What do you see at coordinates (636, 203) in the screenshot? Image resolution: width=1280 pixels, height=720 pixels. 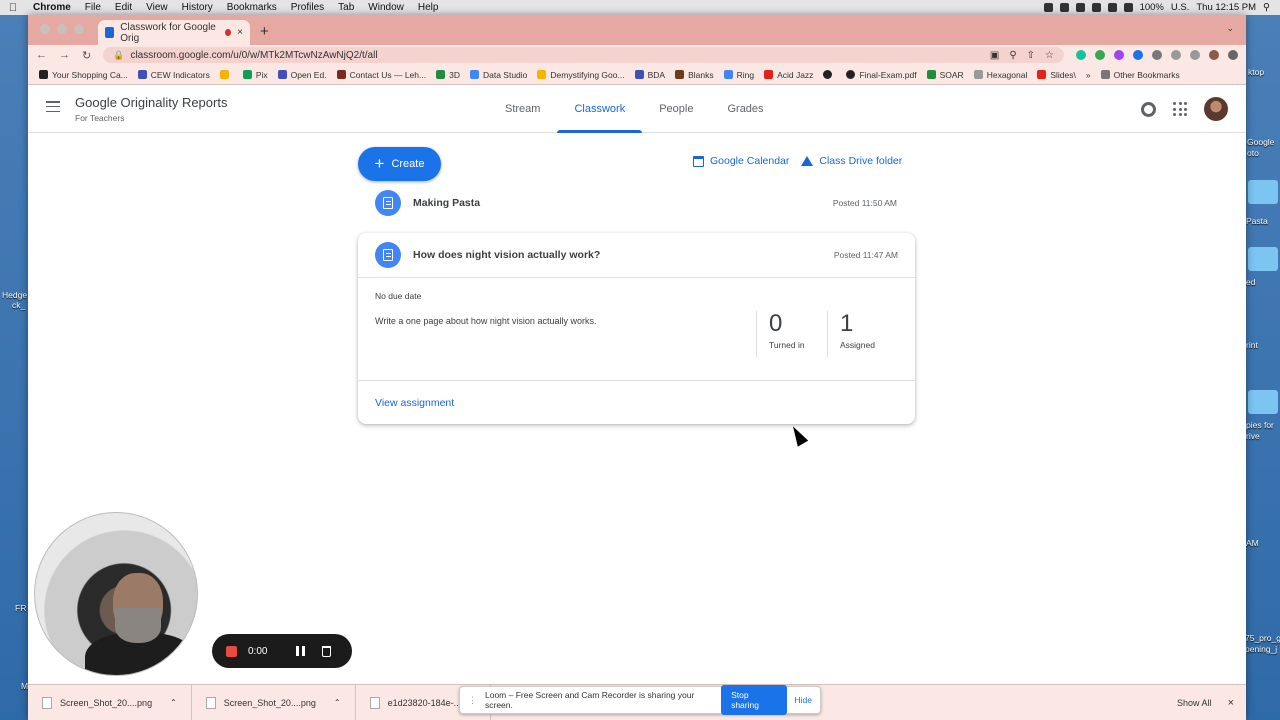 I see `classwork-item: Making Pasta Posted 11:50 AM` at bounding box center [636, 203].